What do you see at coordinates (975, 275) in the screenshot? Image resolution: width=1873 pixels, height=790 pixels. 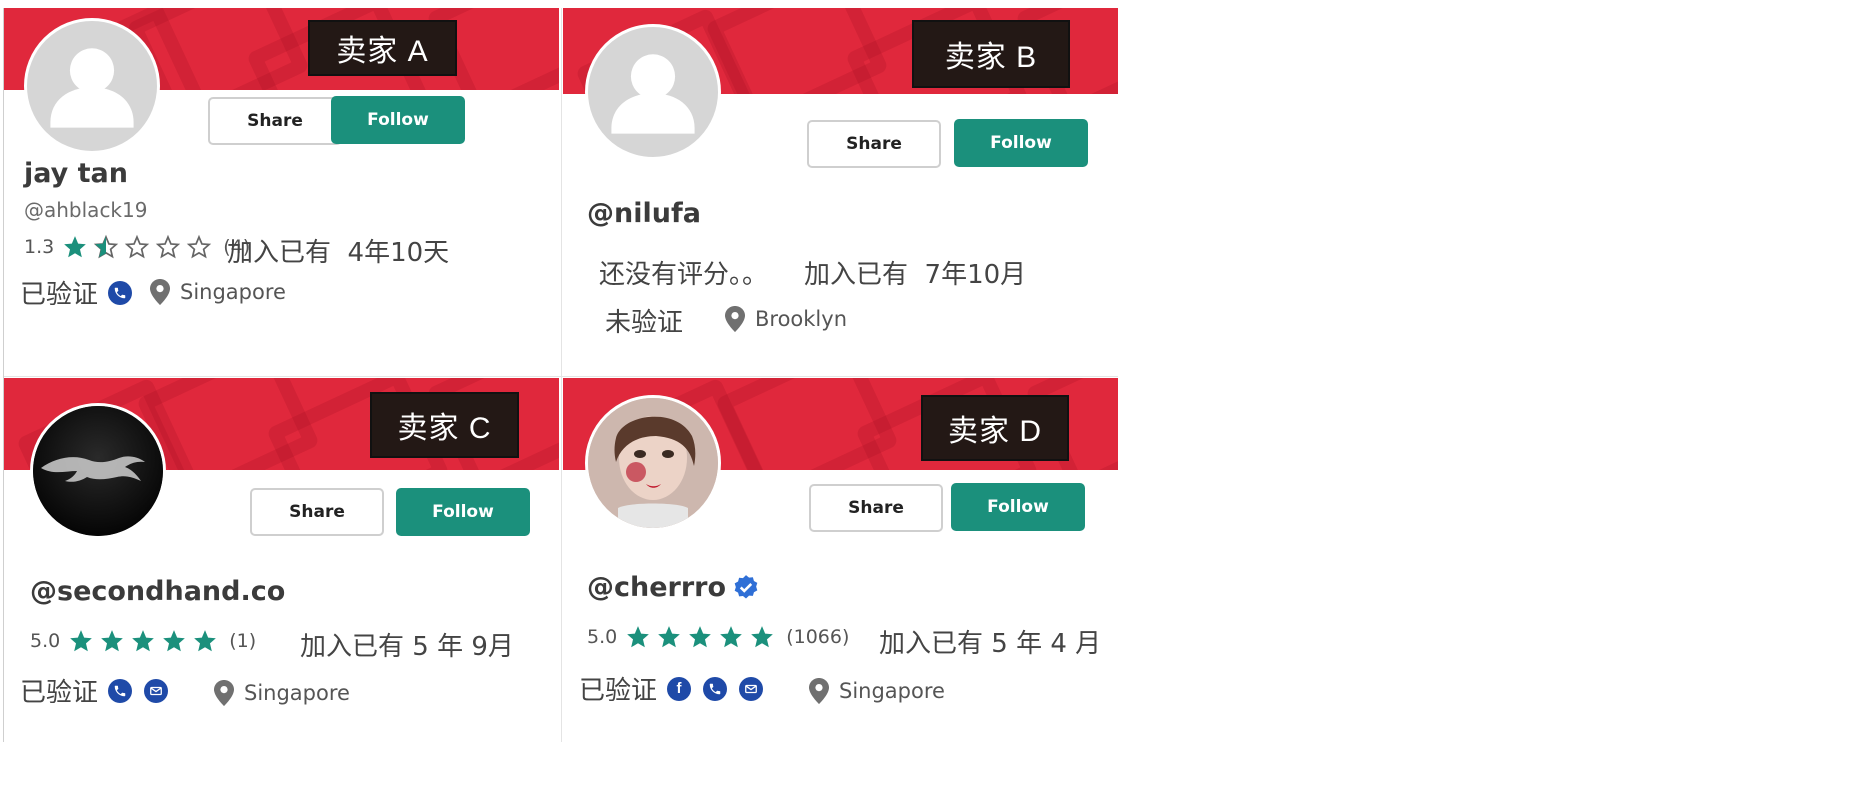 I see `joined-duration: 7年10月` at bounding box center [975, 275].